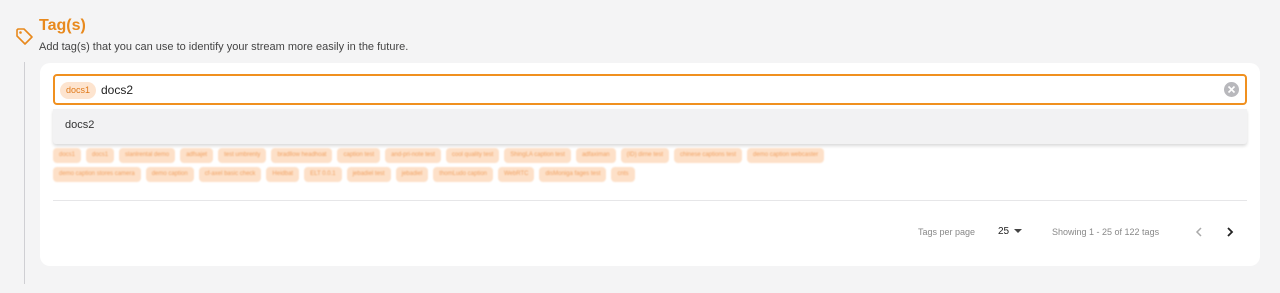  What do you see at coordinates (78, 90) in the screenshot?
I see `selected-tag-chip: docs1` at bounding box center [78, 90].